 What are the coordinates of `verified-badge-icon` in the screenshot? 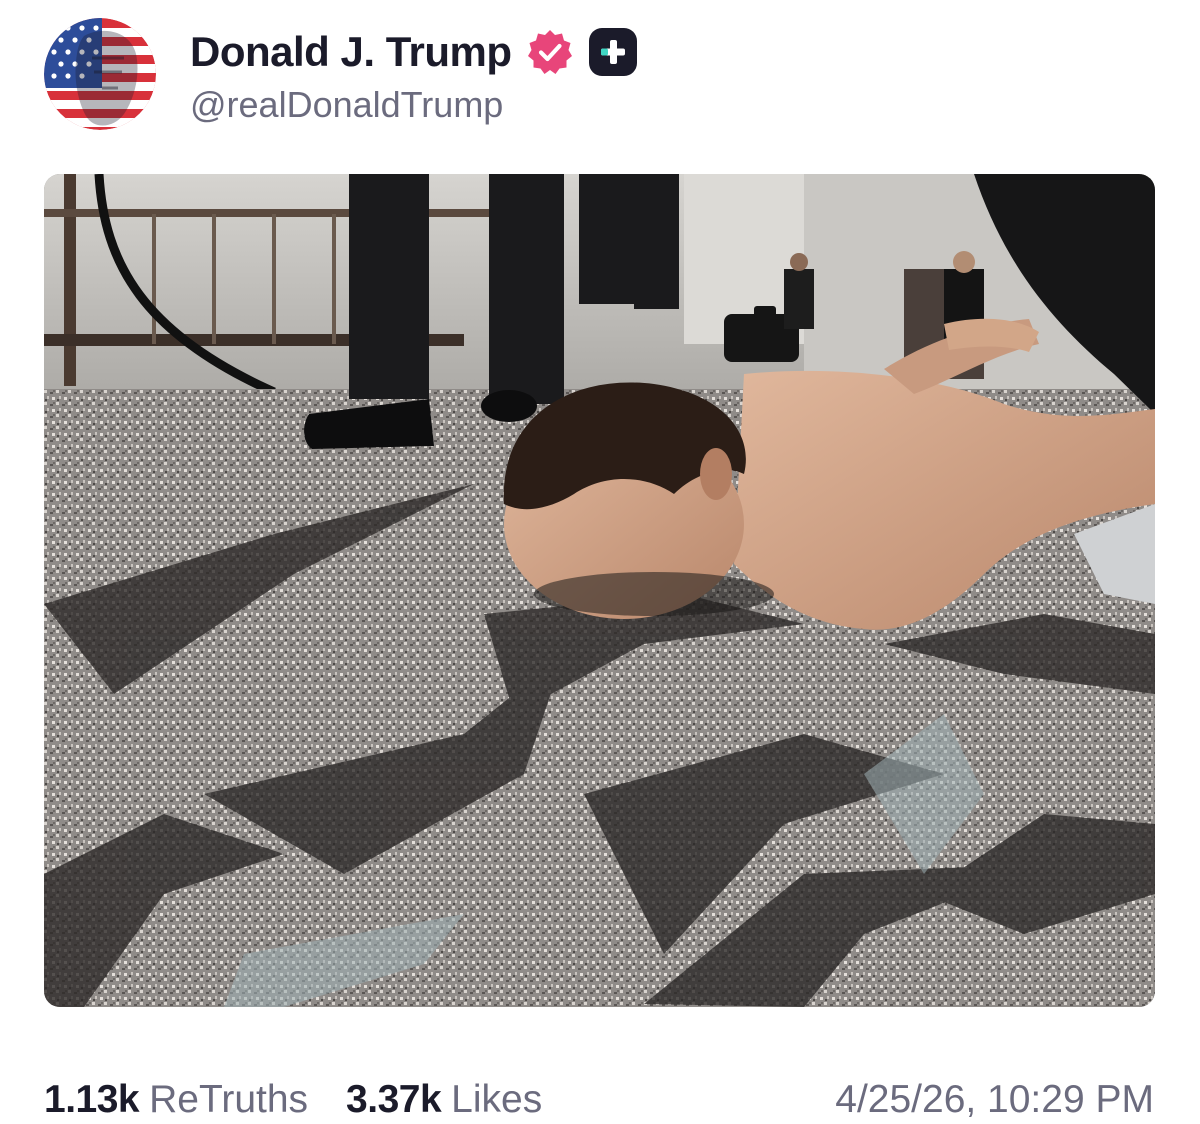 It's located at (550, 52).